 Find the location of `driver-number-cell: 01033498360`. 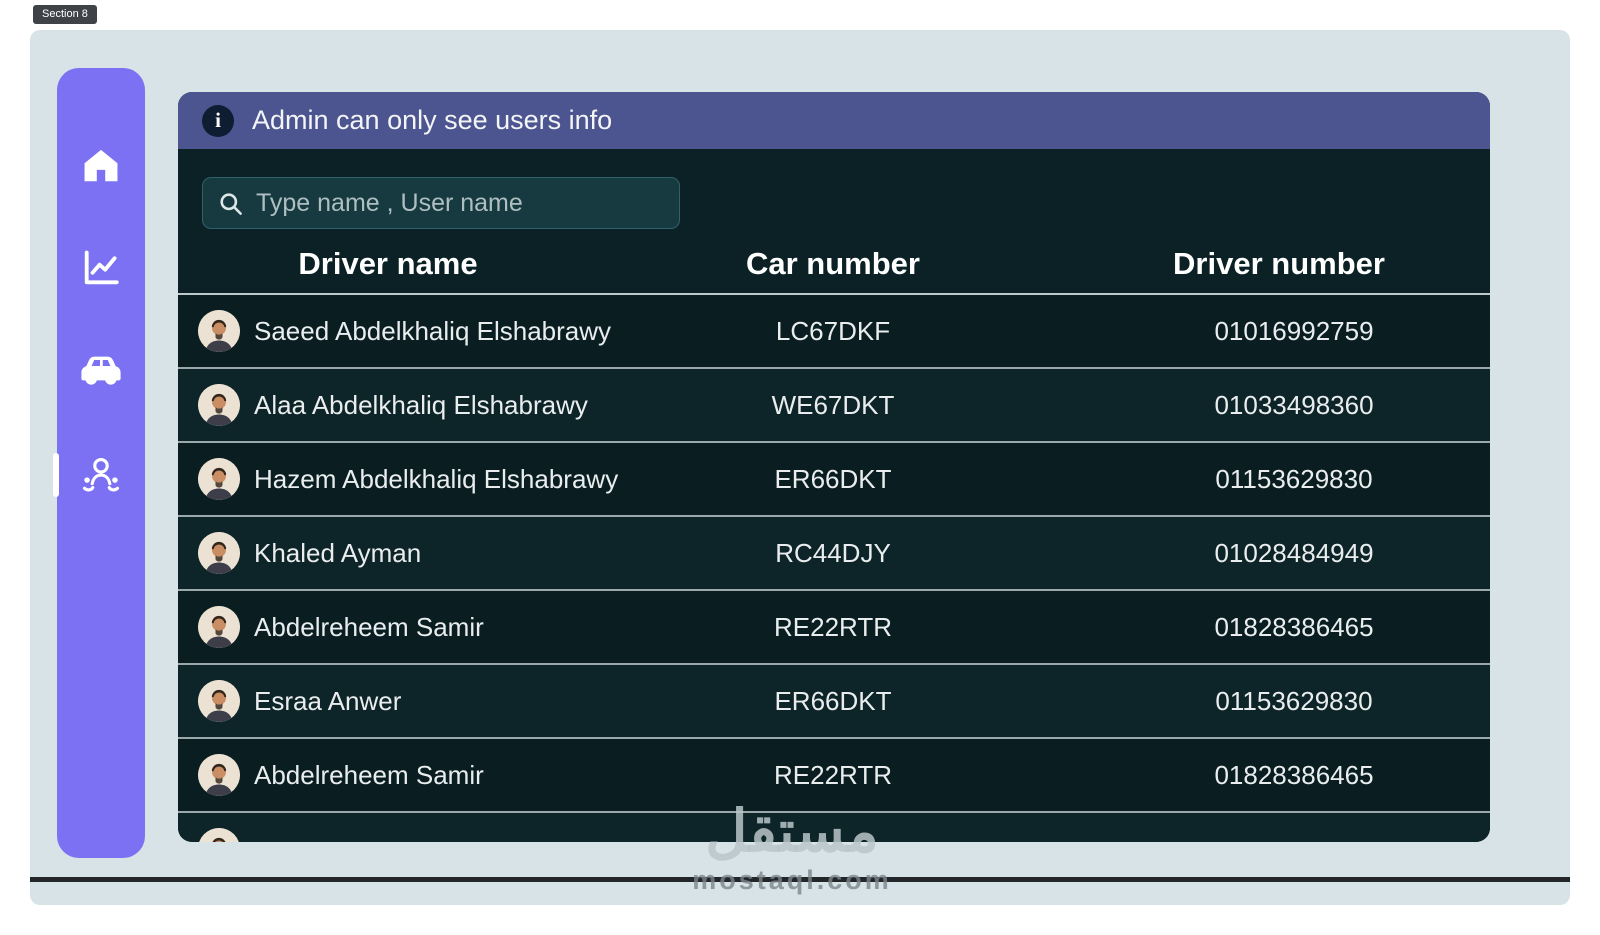

driver-number-cell: 01033498360 is located at coordinates (1294, 404).